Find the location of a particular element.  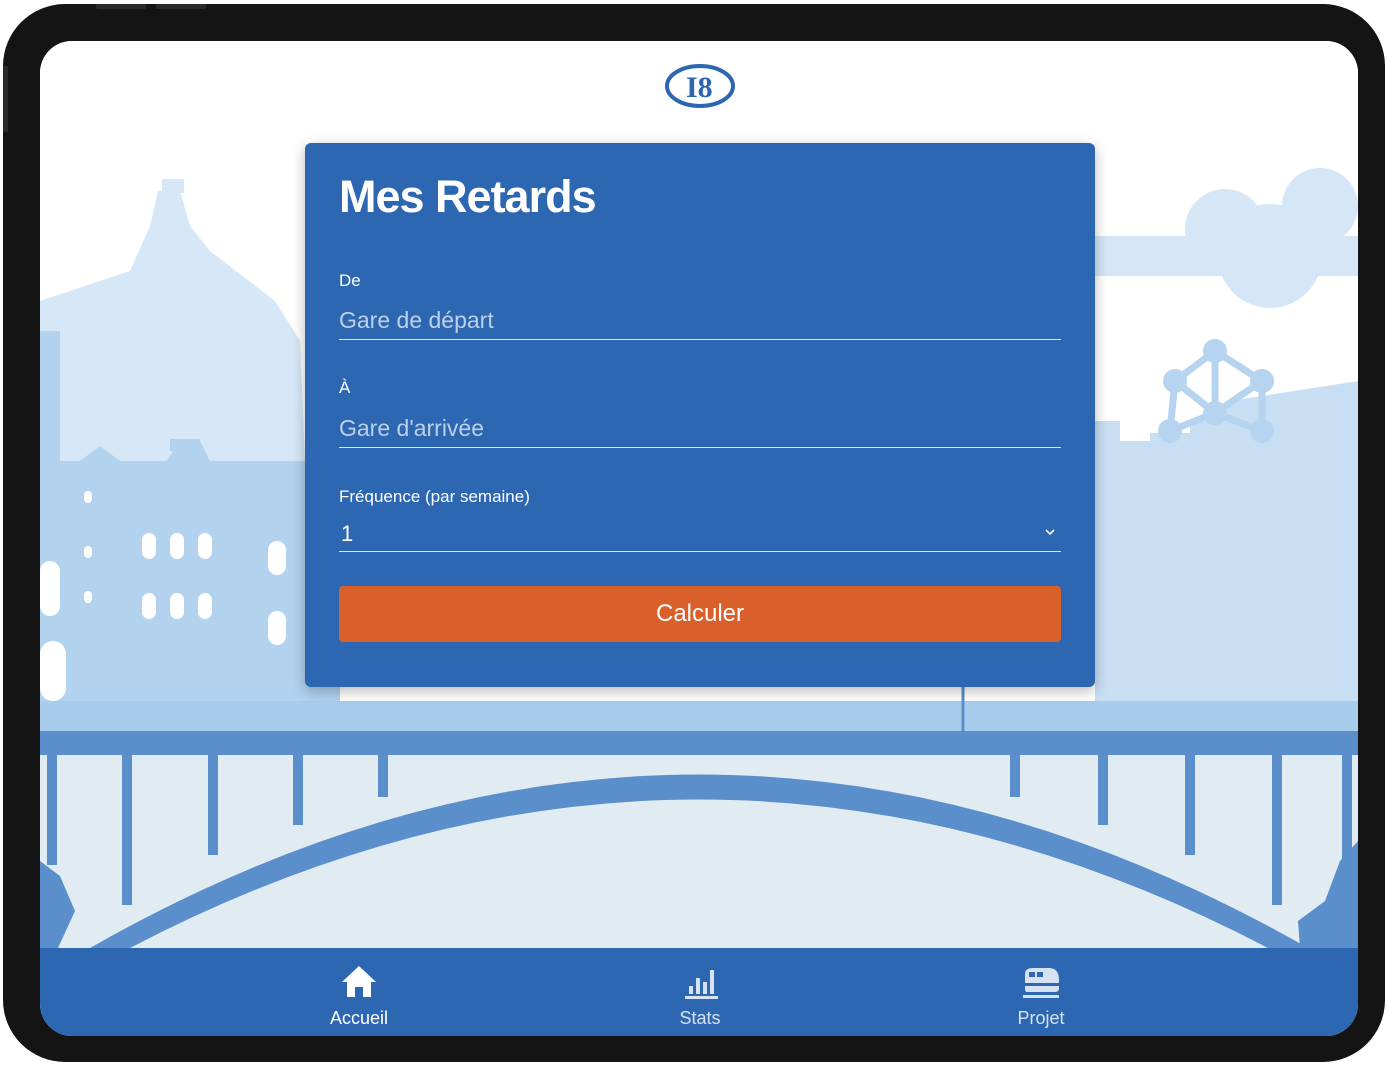

to-label: À is located at coordinates (345, 387).